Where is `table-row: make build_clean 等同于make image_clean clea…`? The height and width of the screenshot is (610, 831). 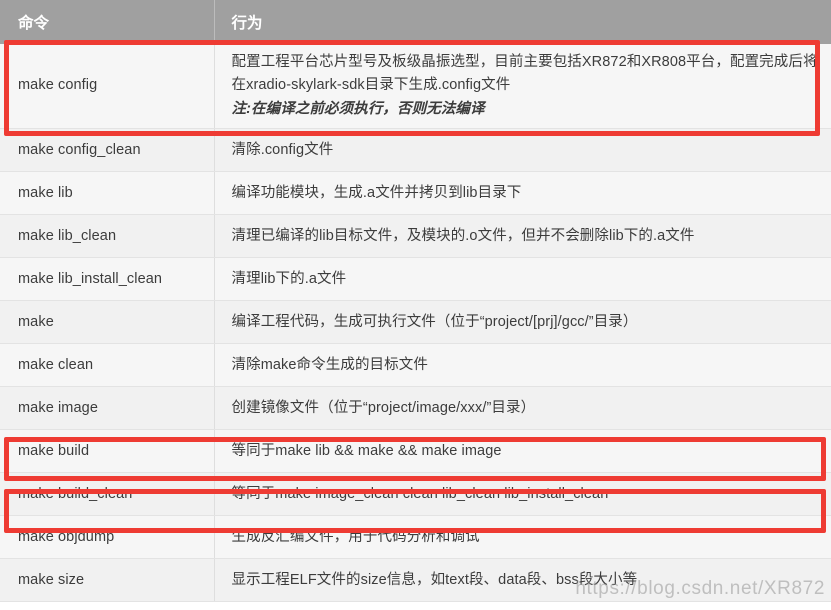
table-row: make build_clean 等同于make image_clean clea… is located at coordinates (415, 494).